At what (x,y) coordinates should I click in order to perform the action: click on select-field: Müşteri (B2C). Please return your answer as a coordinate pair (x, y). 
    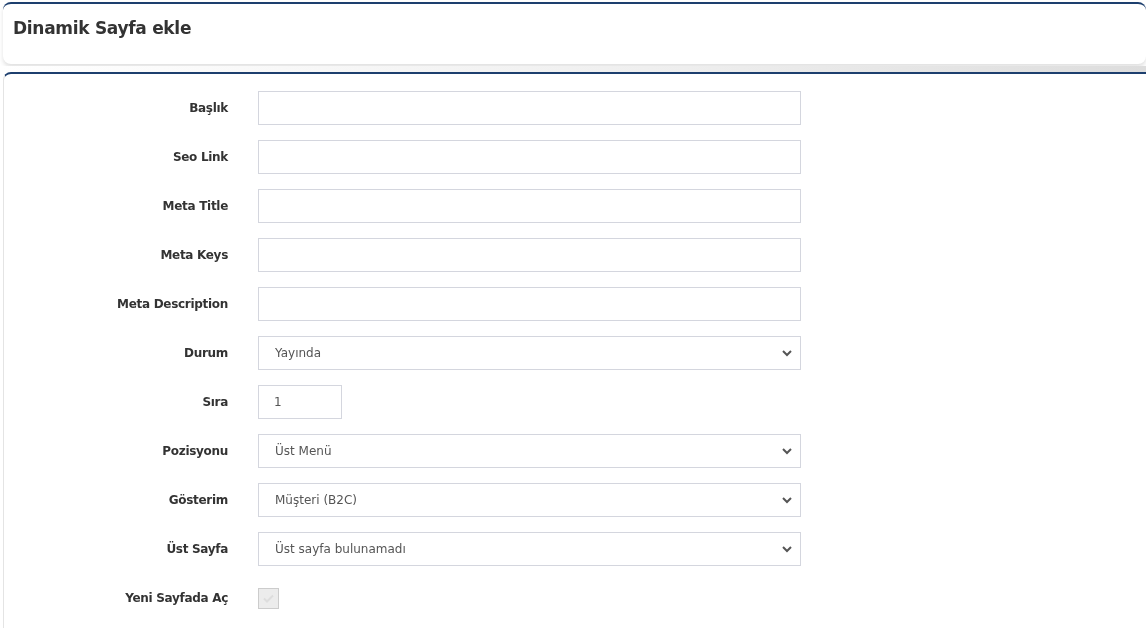
    Looking at the image, I should click on (529, 500).